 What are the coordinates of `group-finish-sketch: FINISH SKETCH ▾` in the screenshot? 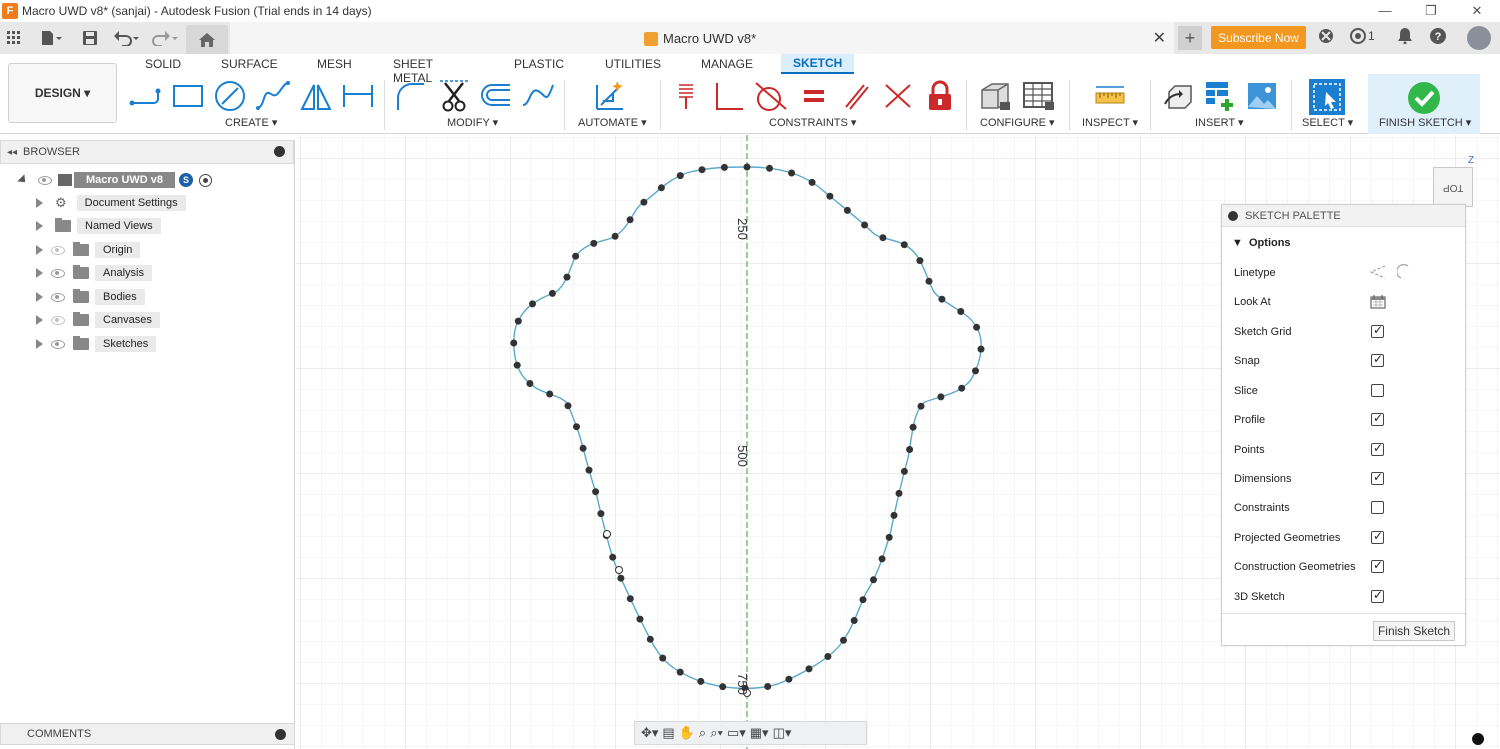 It's located at (1425, 122).